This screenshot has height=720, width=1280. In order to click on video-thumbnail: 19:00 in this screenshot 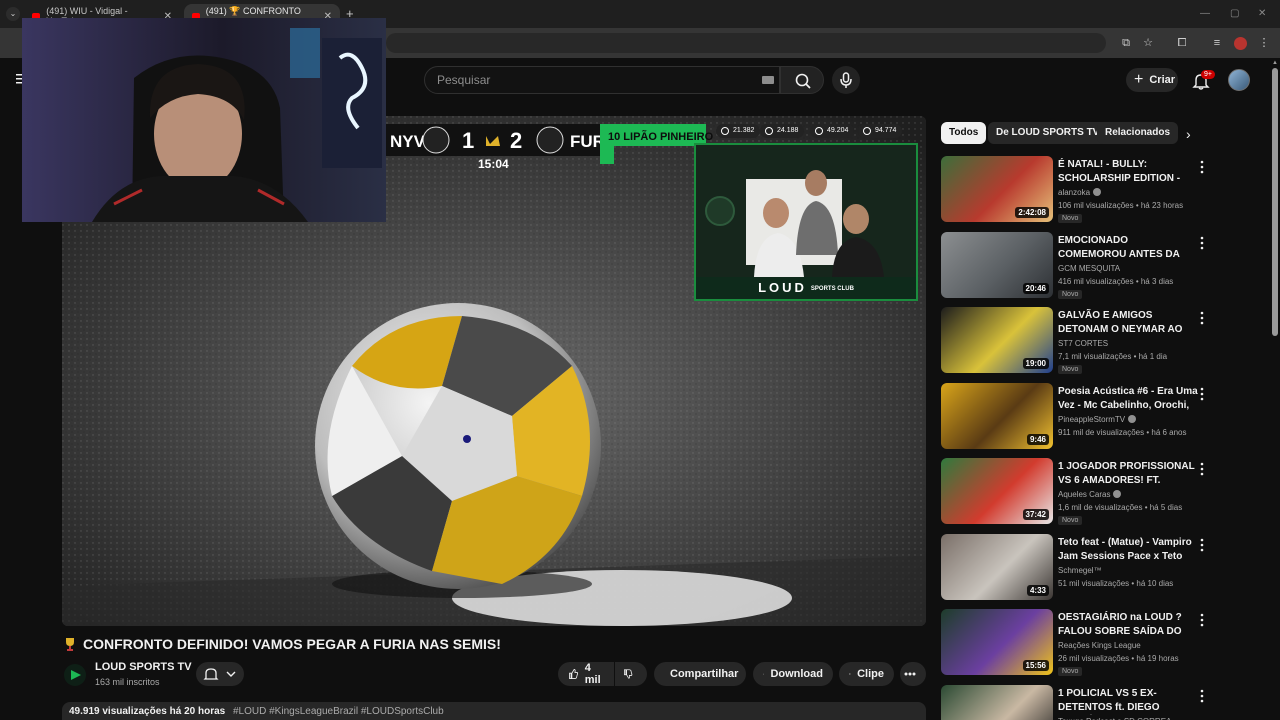, I will do `click(997, 340)`.